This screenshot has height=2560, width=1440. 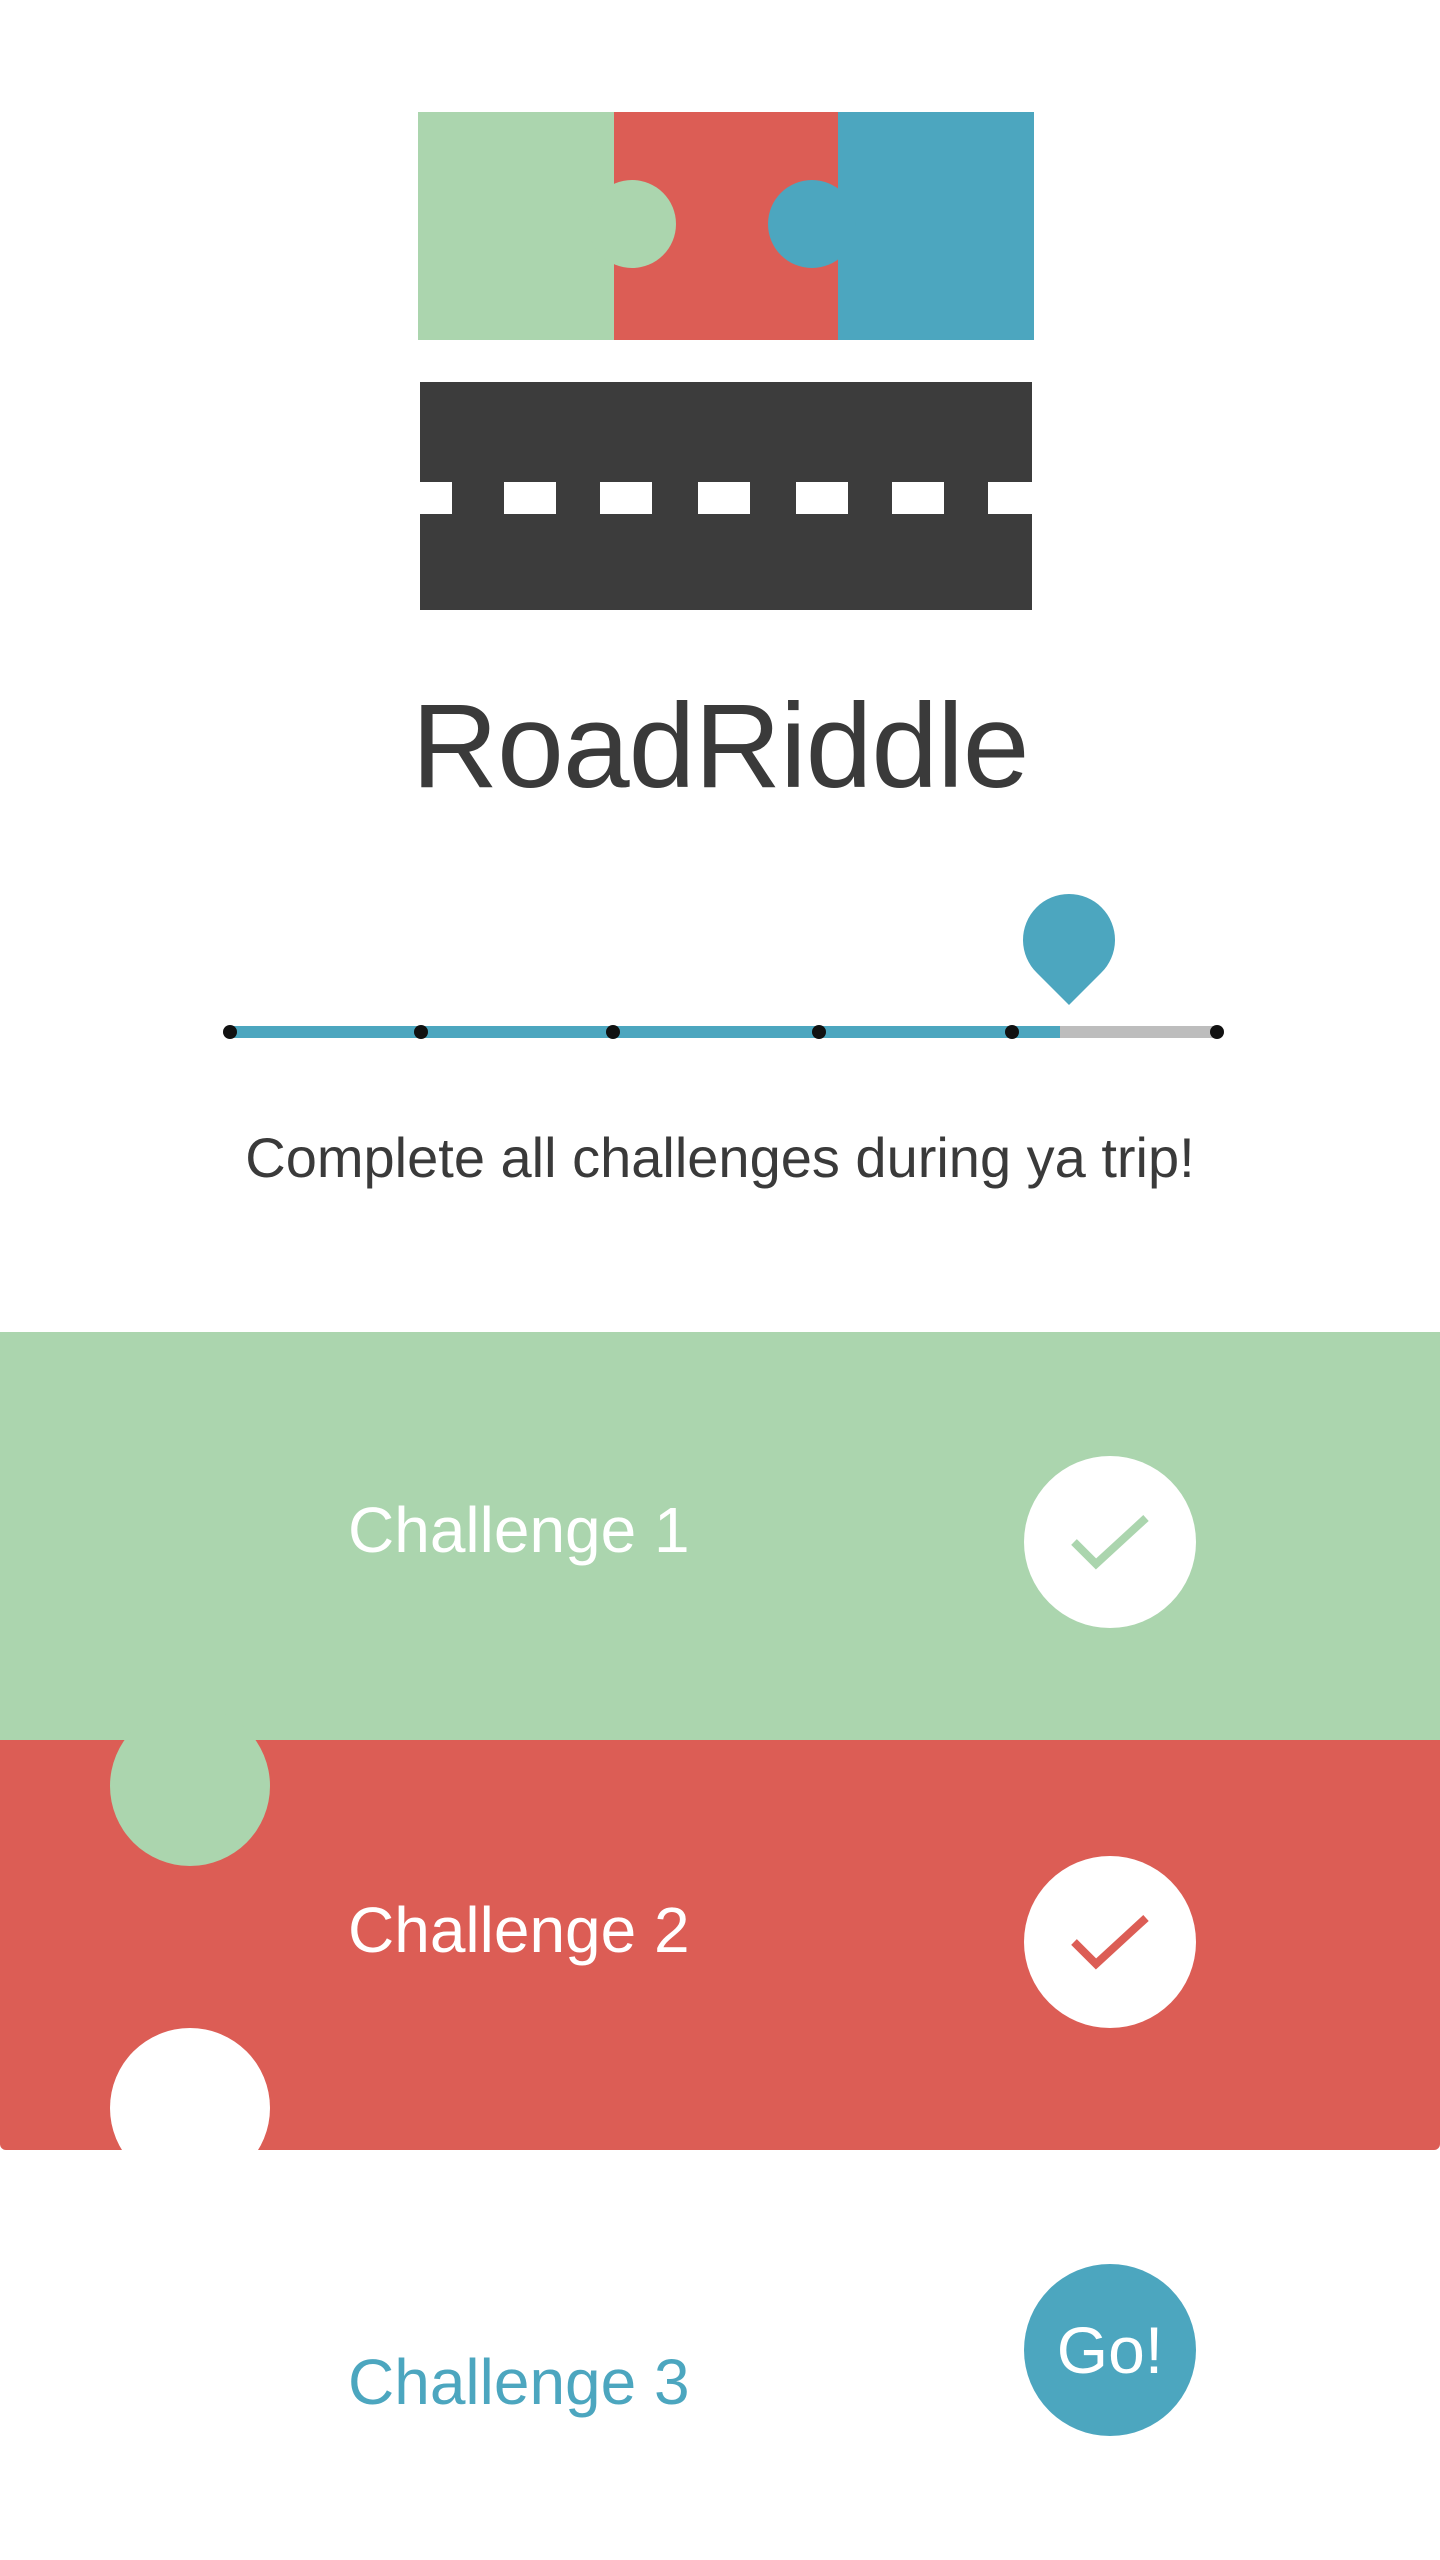 I want to click on logo-puzzle, so click(x=726, y=226).